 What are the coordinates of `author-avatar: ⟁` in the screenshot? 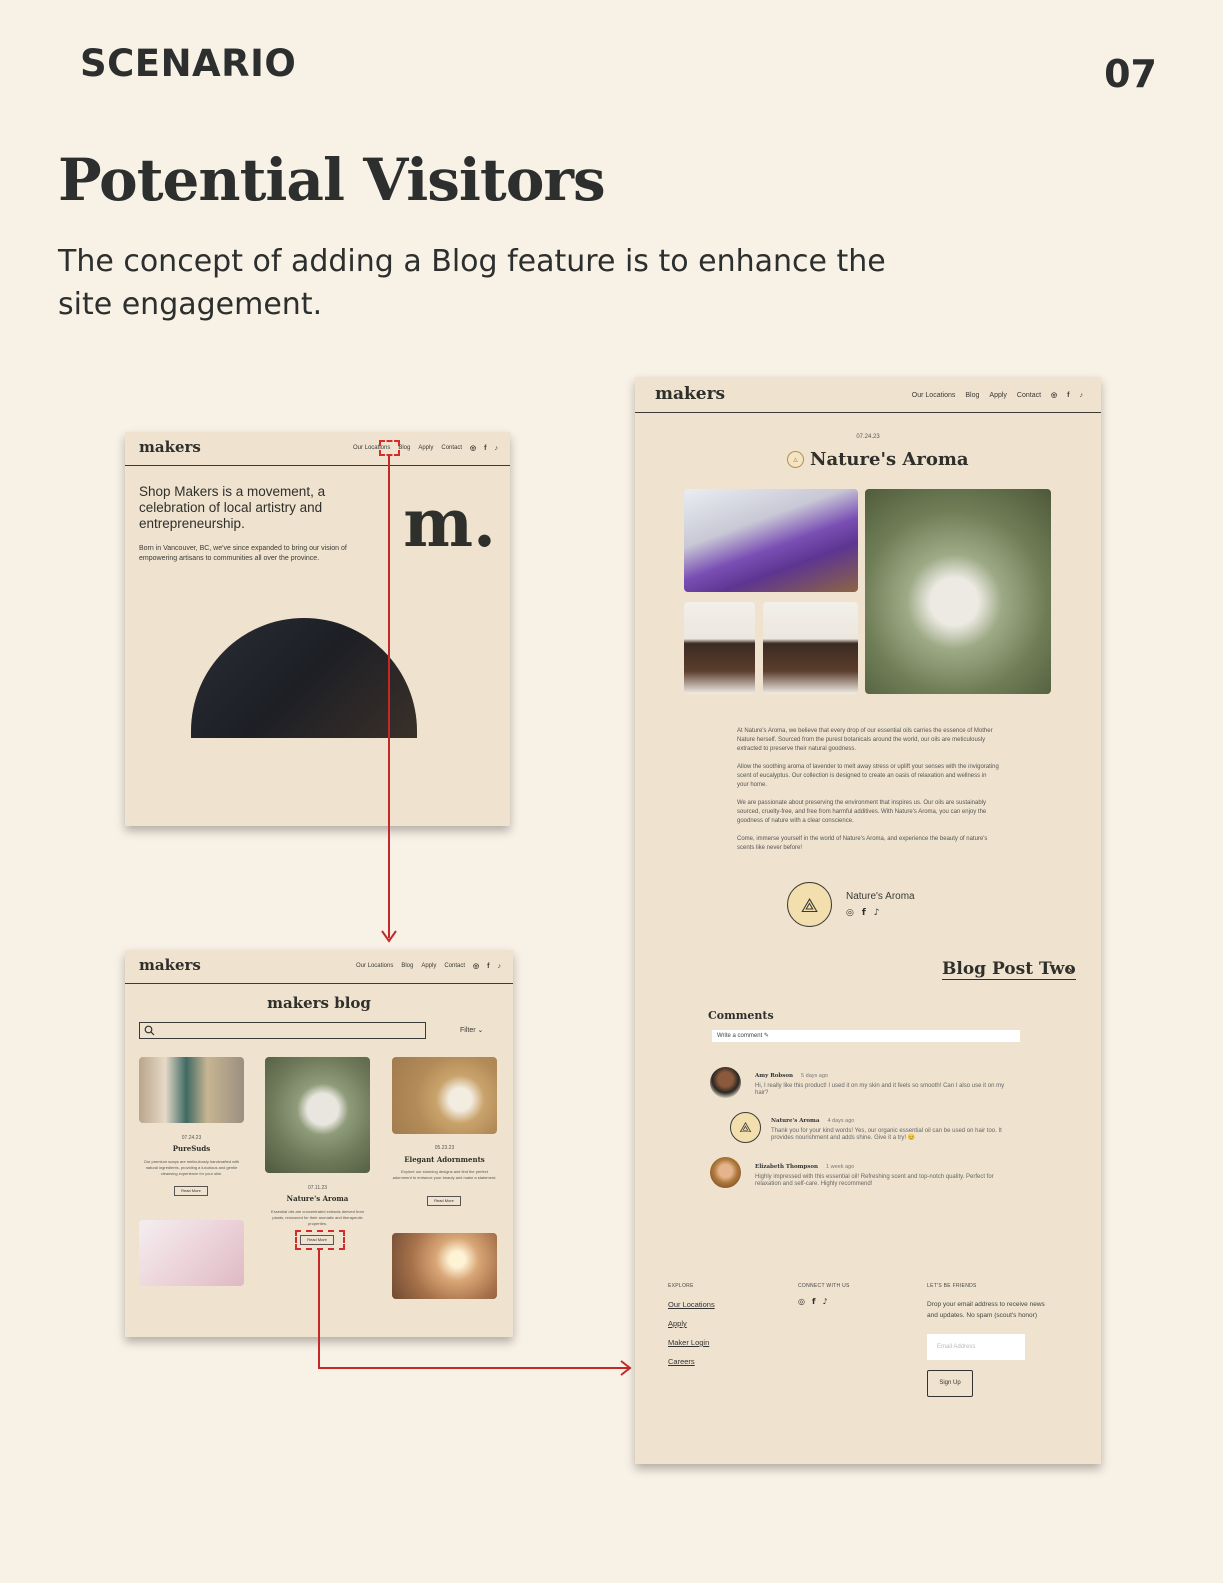 It's located at (809, 904).